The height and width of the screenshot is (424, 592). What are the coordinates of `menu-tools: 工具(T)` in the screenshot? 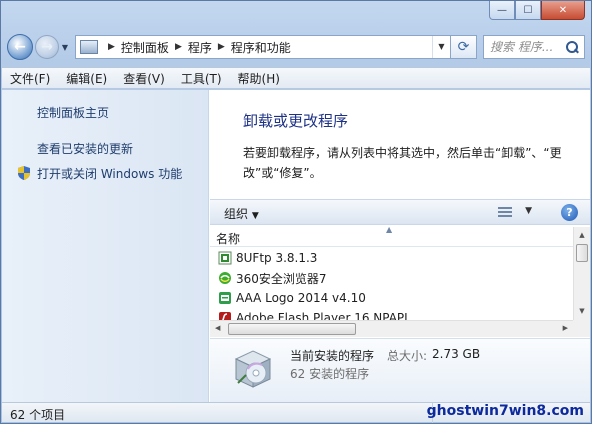 It's located at (201, 78).